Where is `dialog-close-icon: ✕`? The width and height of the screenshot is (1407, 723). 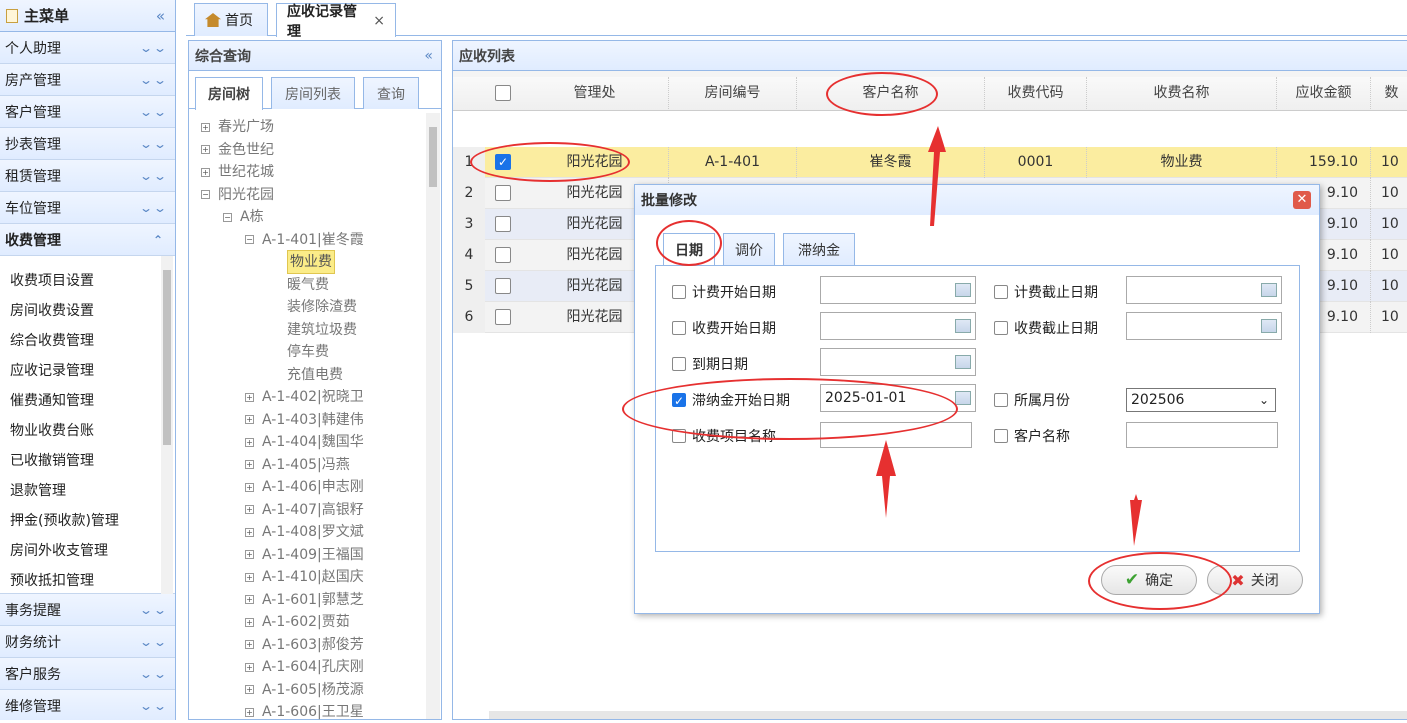
dialog-close-icon: ✕ is located at coordinates (1302, 200).